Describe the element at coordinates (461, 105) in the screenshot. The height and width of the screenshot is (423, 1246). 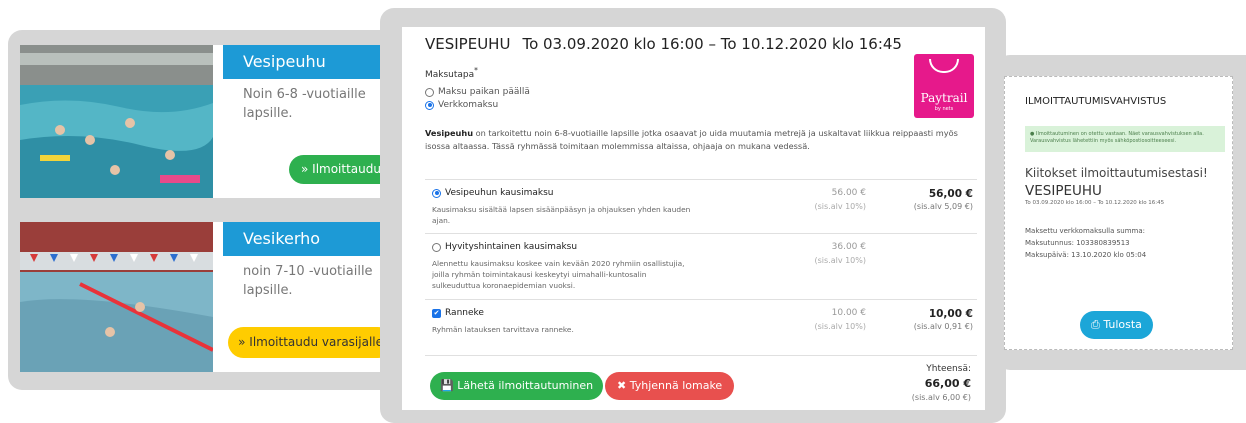
I see `payment-option-online: Verkkomaksu` at that location.